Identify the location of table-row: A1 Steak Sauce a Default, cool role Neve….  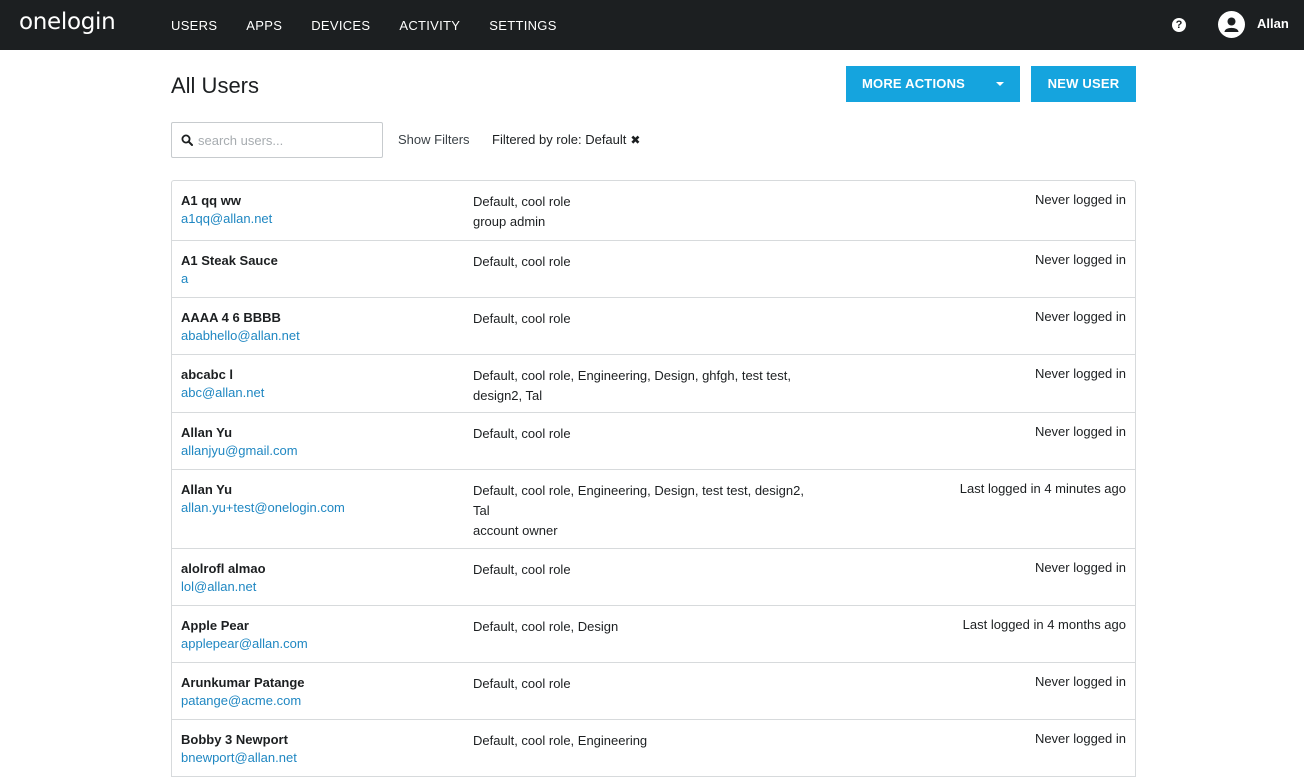
(653, 269).